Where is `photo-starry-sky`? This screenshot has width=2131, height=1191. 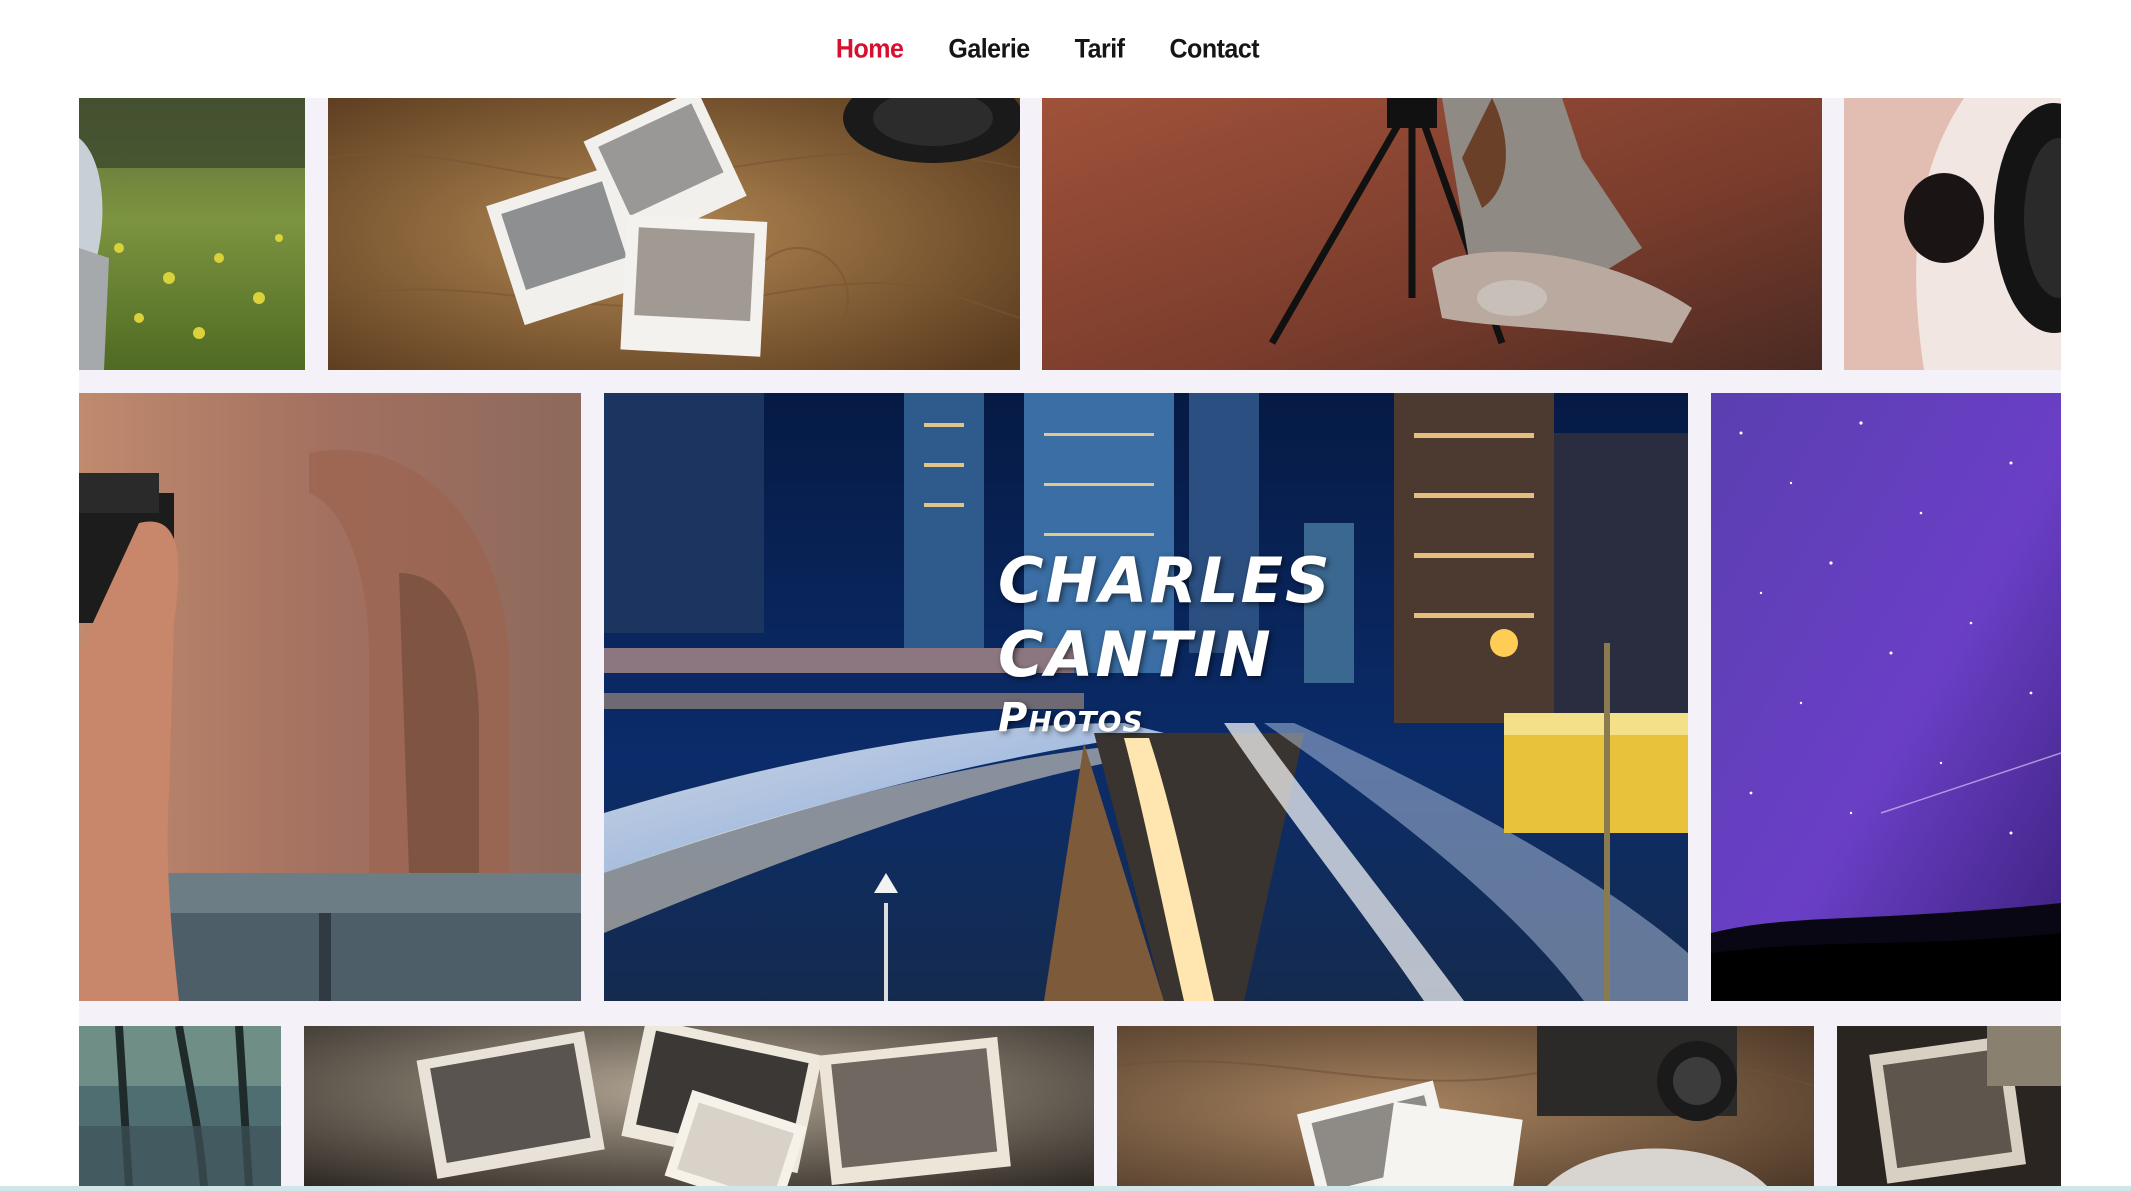
photo-starry-sky is located at coordinates (1886, 697).